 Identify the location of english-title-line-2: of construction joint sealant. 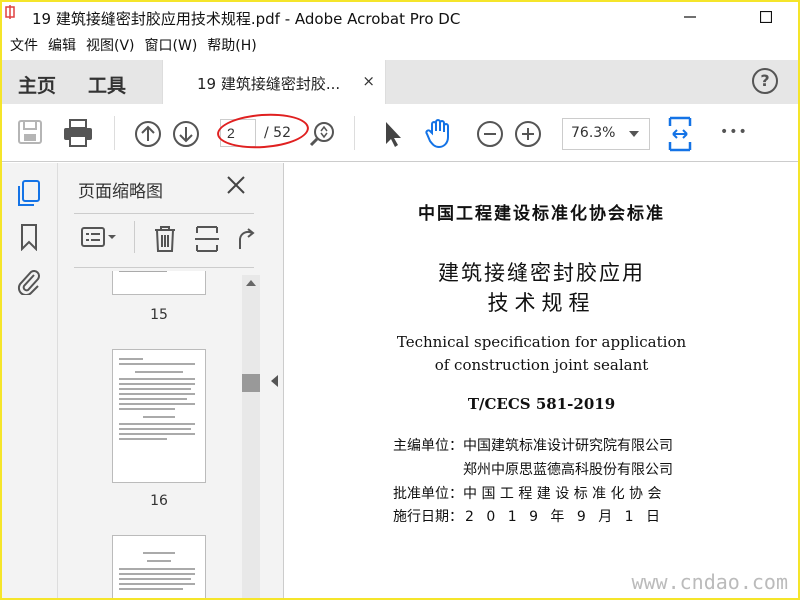
(541, 365).